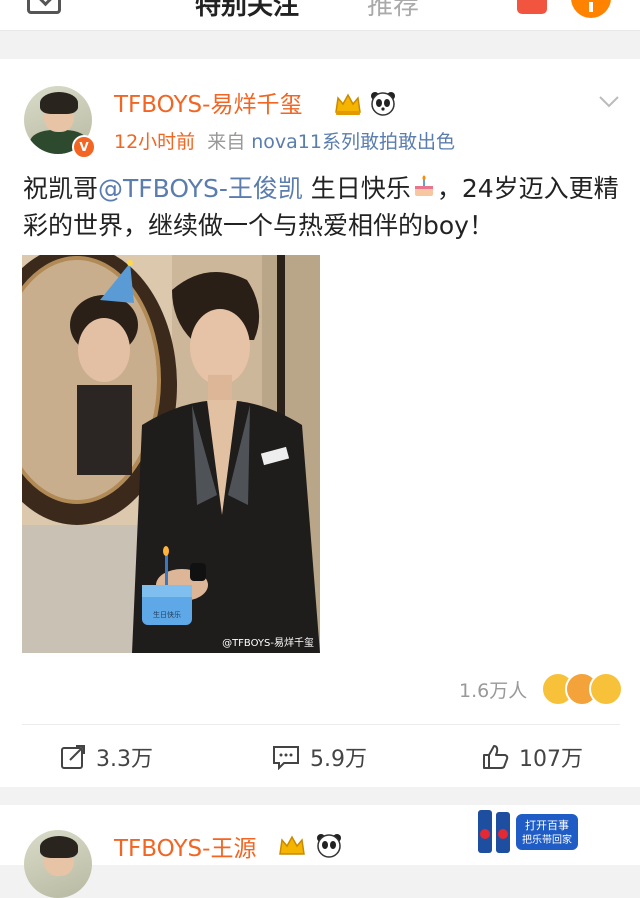 Image resolution: width=640 pixels, height=898 pixels. I want to click on reaction-emojis, so click(582, 689).